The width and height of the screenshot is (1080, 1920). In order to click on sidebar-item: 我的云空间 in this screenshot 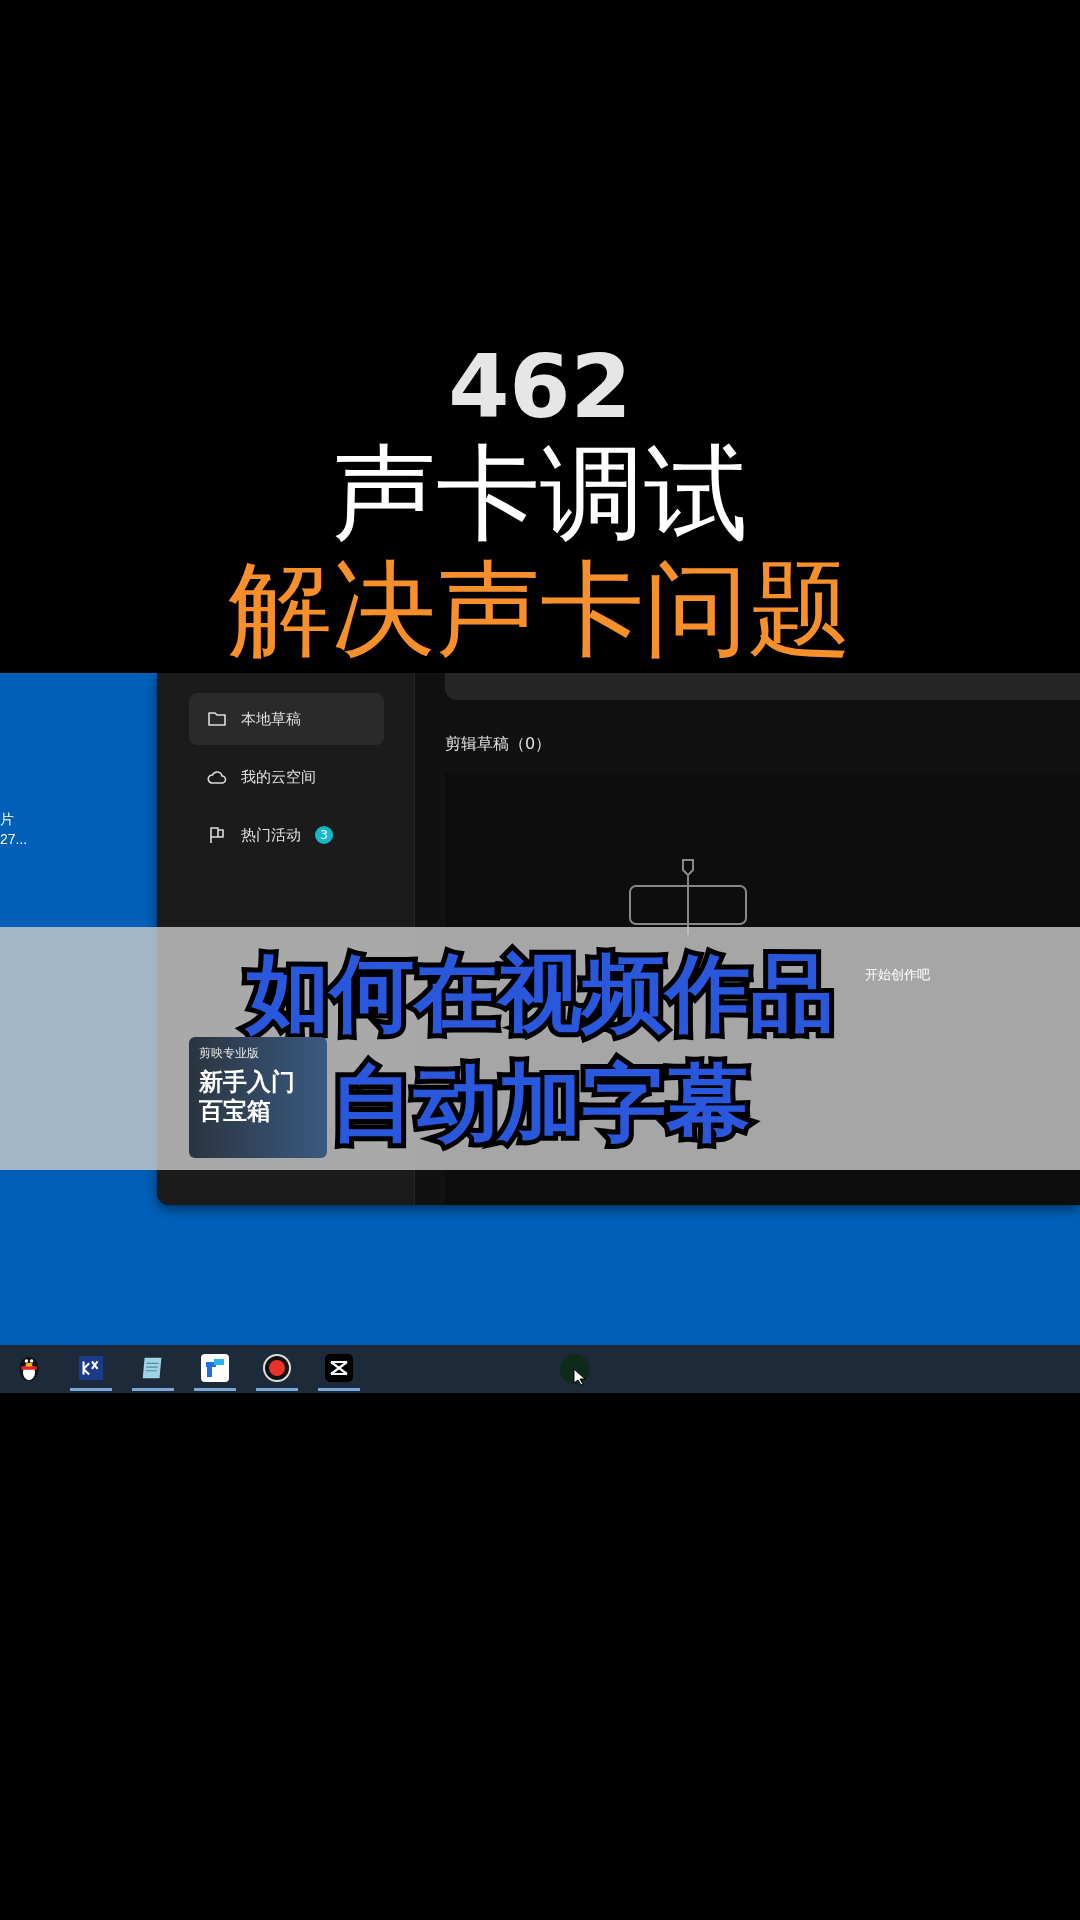, I will do `click(286, 777)`.